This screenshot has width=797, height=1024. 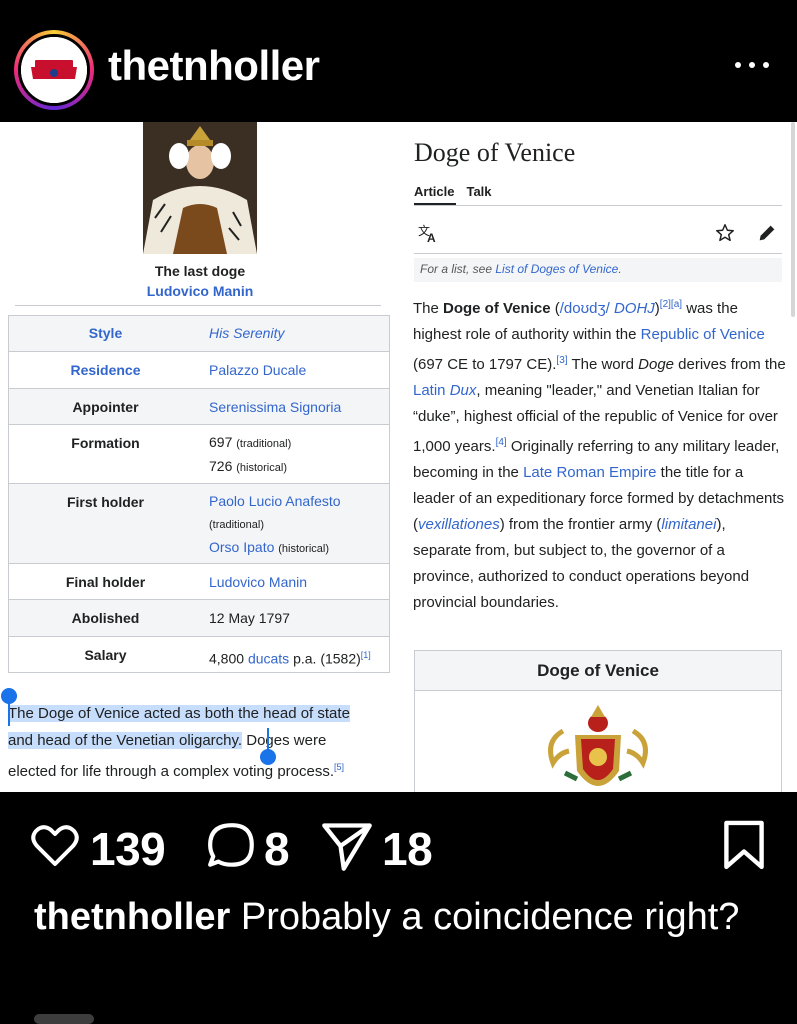 I want to click on caption-username: thetnholler, so click(x=132, y=917).